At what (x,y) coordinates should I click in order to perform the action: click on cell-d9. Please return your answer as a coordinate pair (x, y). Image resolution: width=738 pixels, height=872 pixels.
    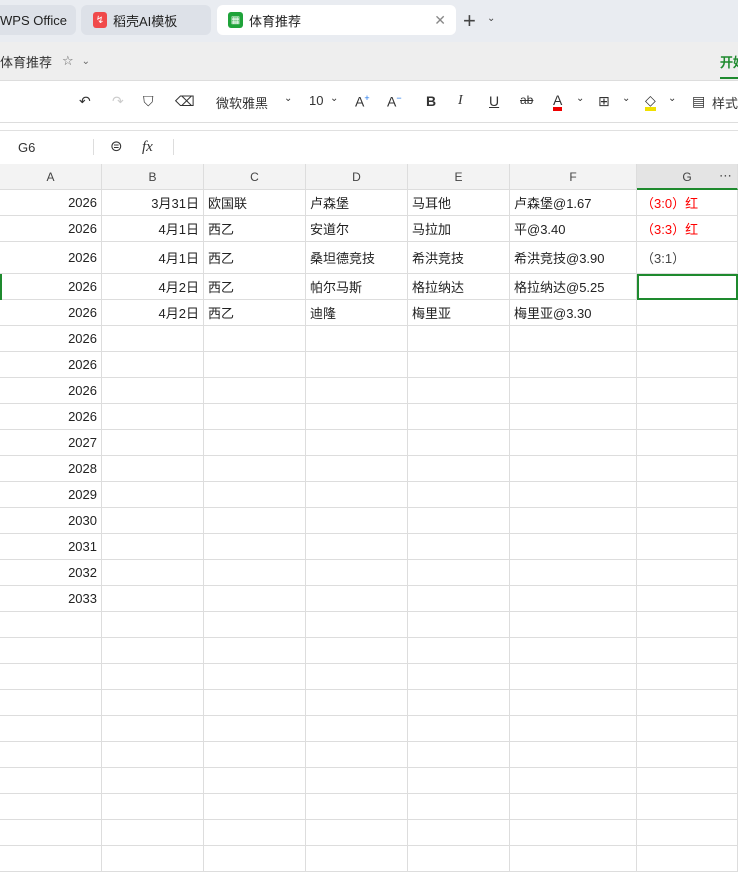
    Looking at the image, I should click on (357, 417).